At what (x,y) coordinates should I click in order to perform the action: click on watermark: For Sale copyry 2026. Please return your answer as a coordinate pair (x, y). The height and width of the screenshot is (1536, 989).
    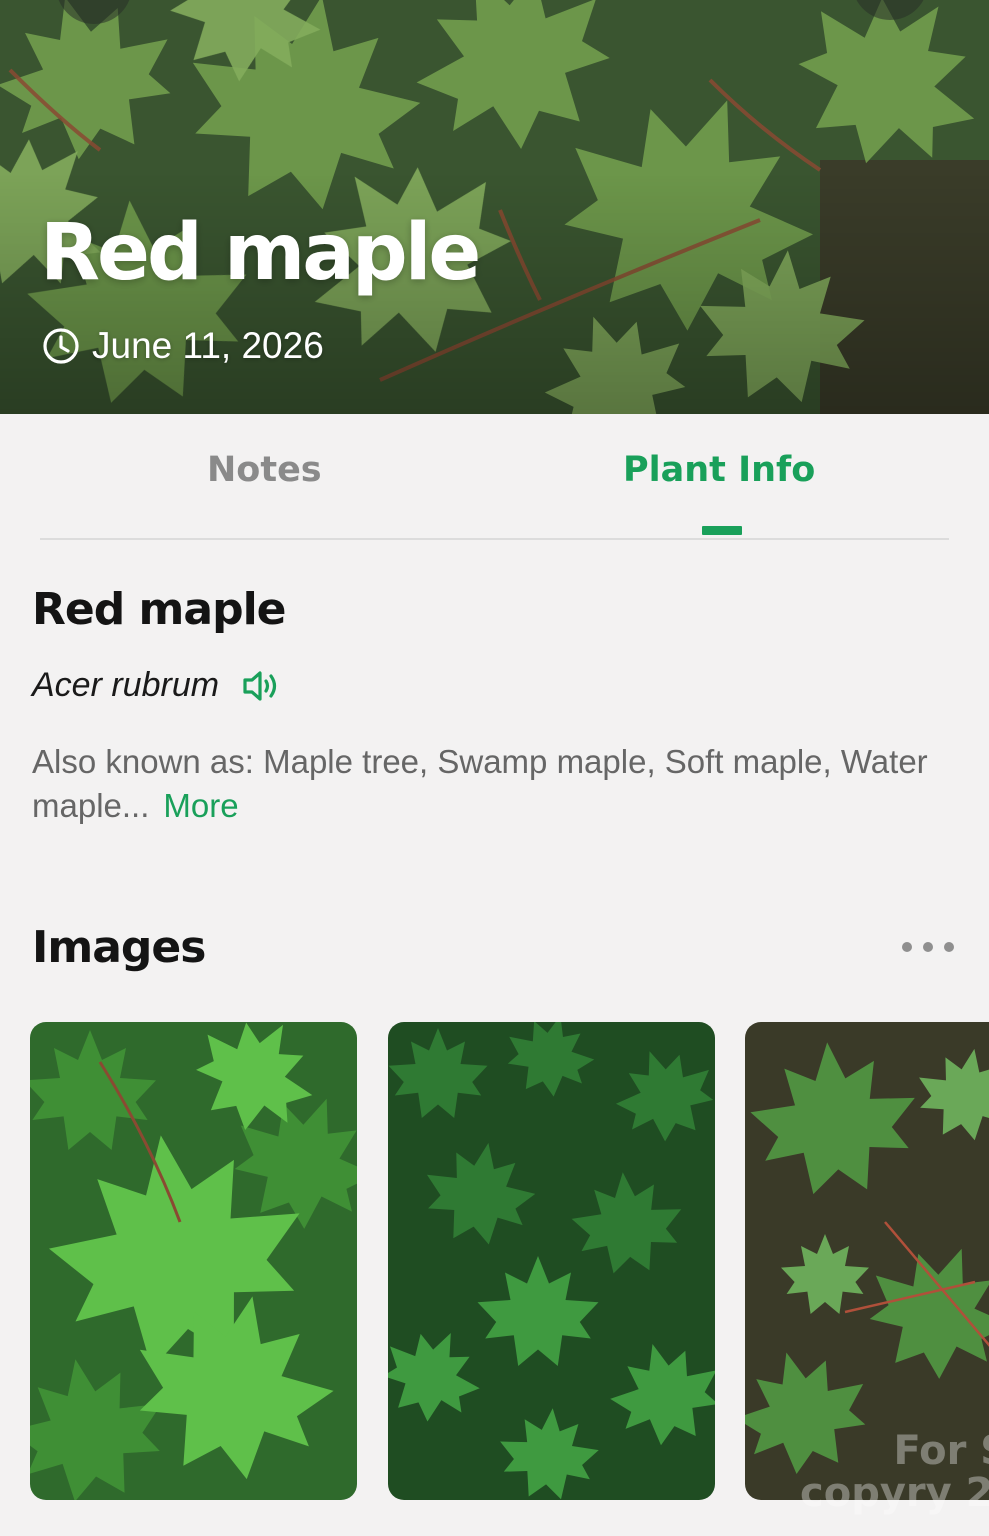
    Looking at the image, I should click on (894, 1472).